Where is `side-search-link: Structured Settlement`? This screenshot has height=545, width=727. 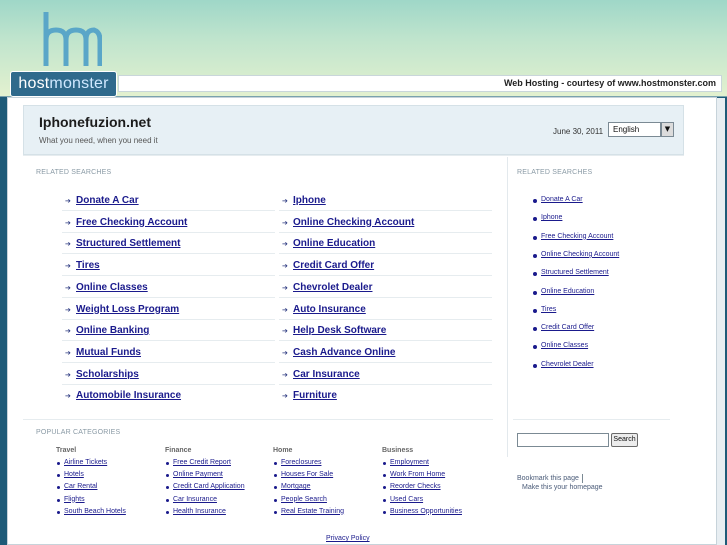 side-search-link: Structured Settlement is located at coordinates (575, 272).